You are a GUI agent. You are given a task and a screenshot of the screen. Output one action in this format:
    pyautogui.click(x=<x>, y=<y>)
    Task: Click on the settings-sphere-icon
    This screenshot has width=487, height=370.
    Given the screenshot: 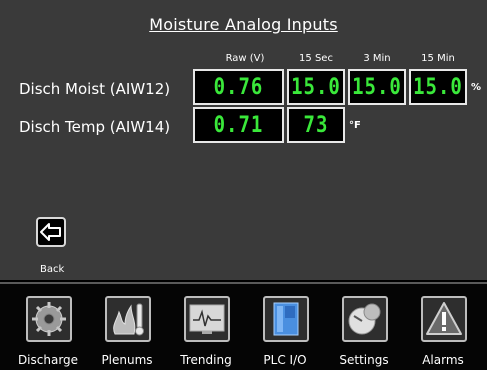 What is the action you would take?
    pyautogui.click(x=365, y=319)
    